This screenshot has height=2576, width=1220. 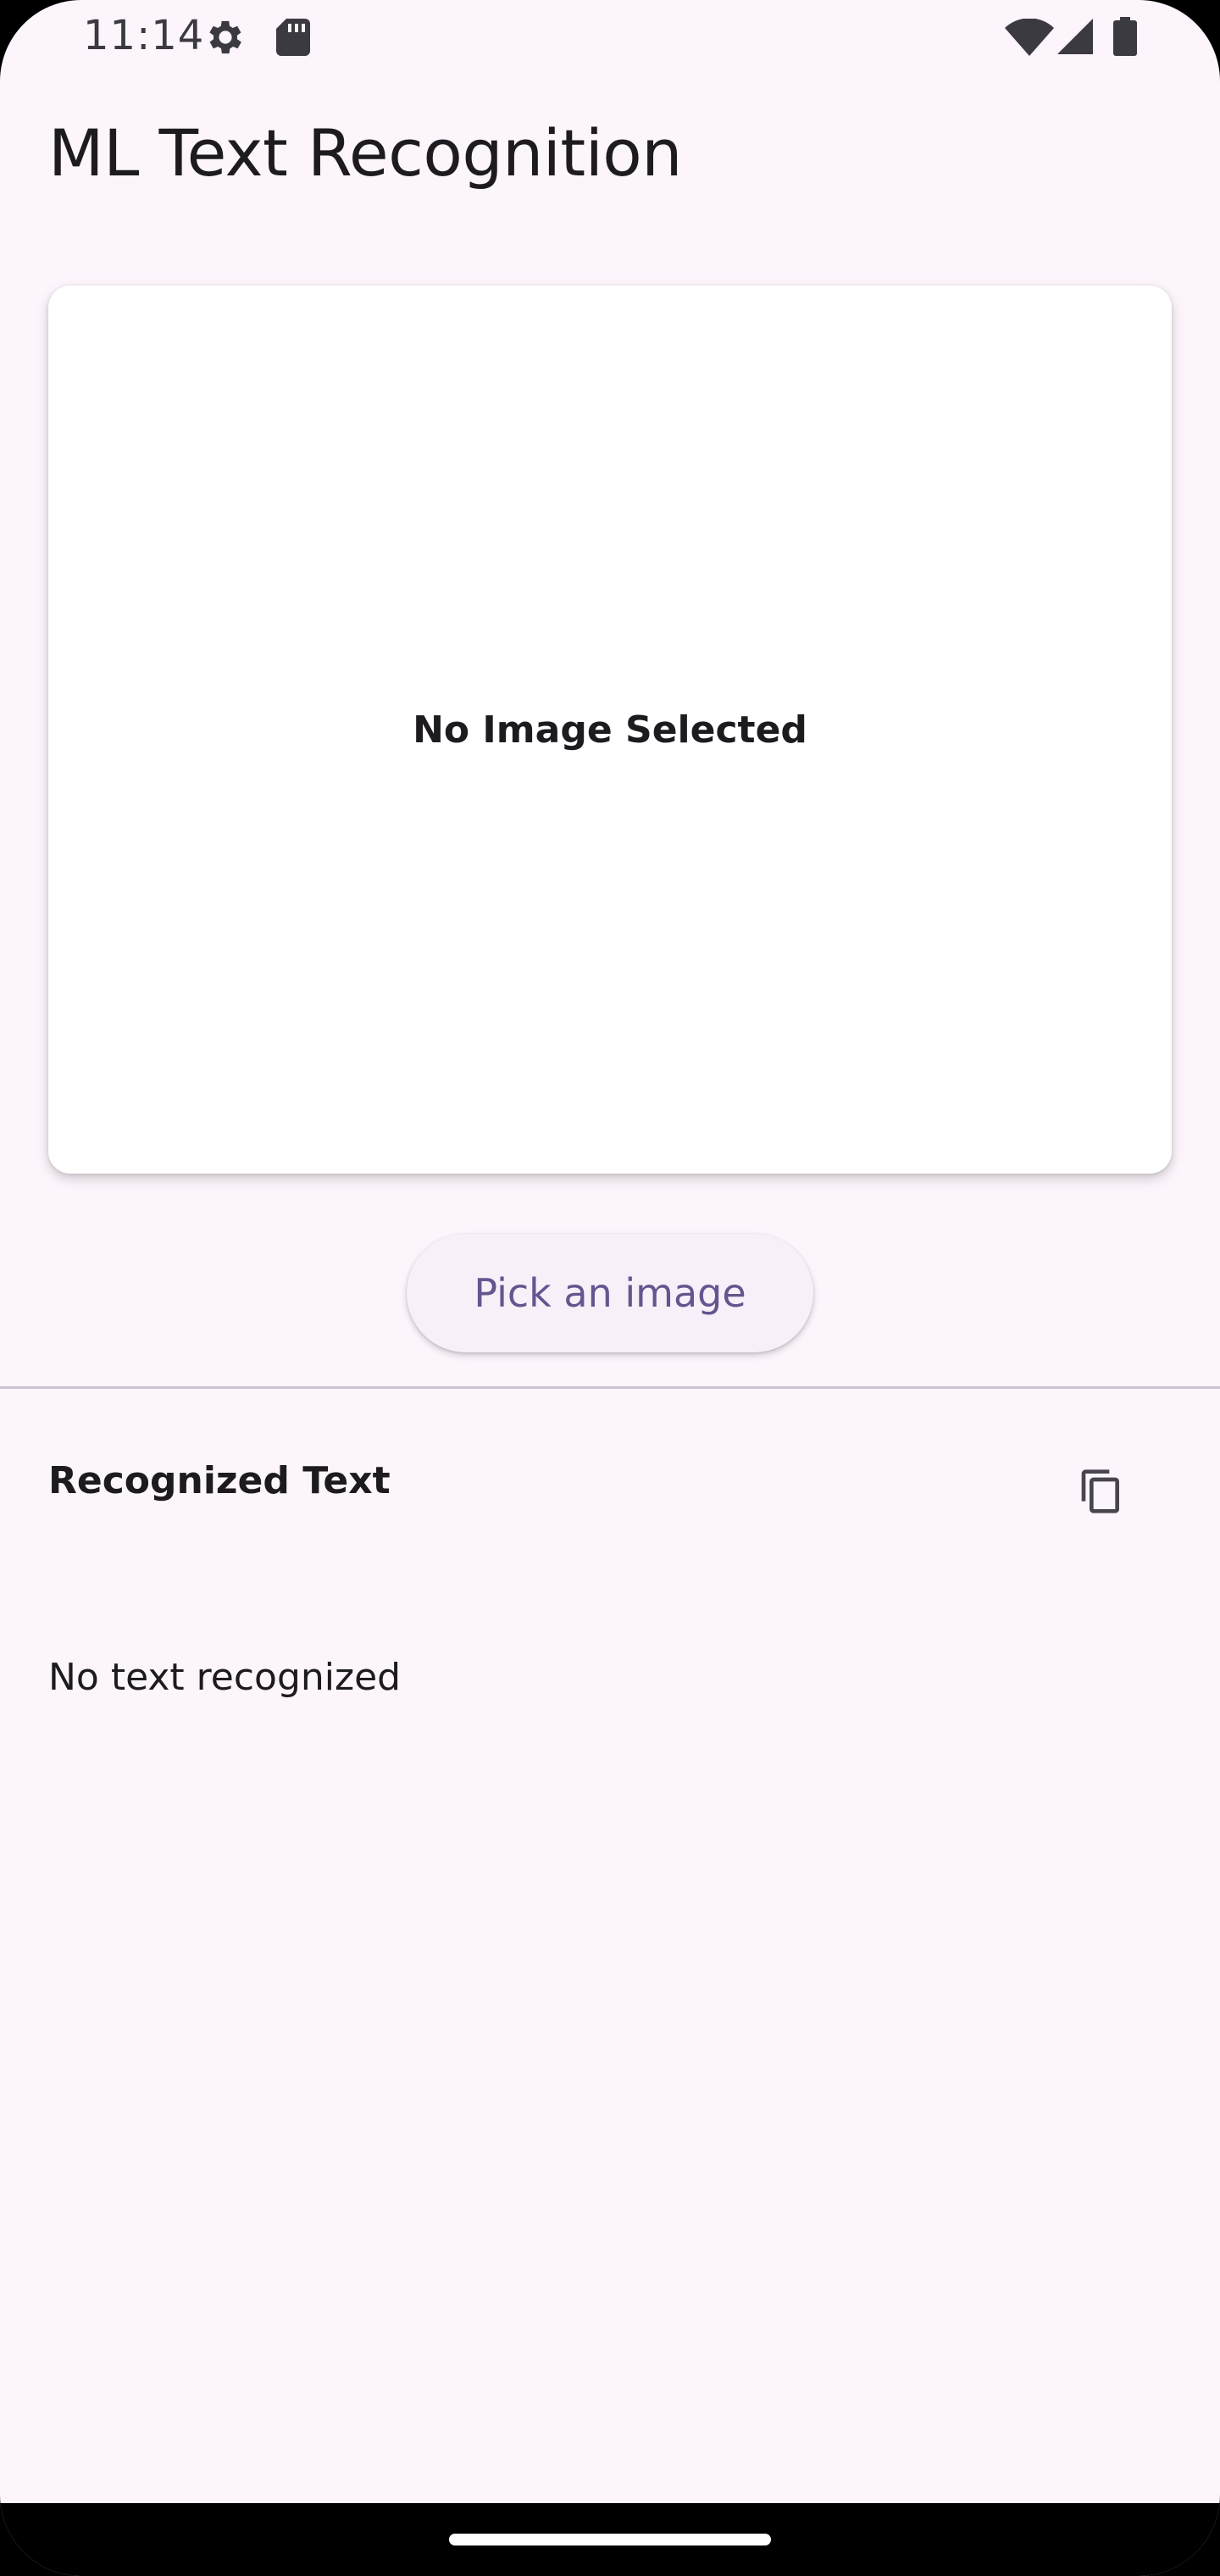 I want to click on settings-gear-icon, so click(x=225, y=37).